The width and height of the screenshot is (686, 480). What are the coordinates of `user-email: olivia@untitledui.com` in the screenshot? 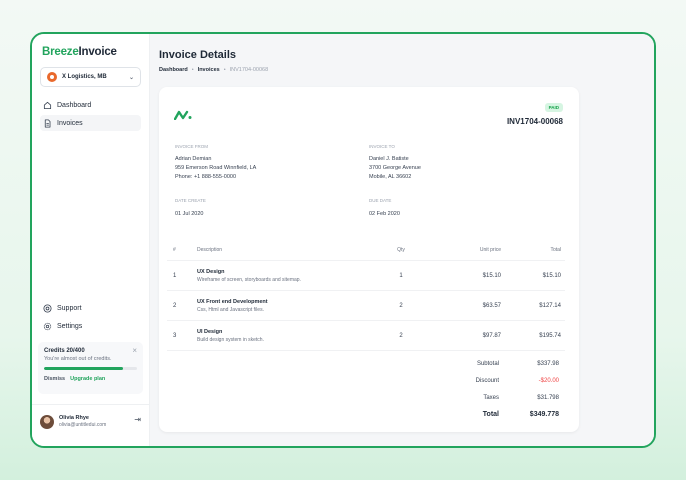 It's located at (83, 425).